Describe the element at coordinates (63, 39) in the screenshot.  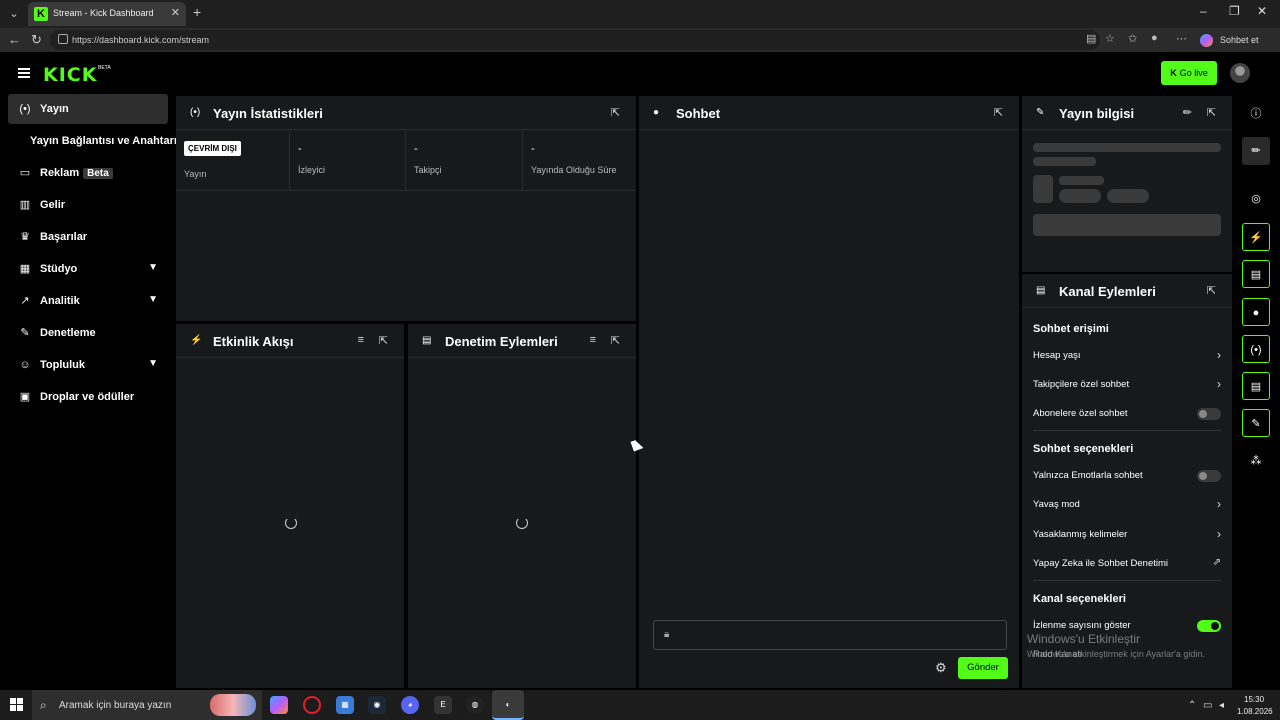
I see `site-info-icon` at that location.